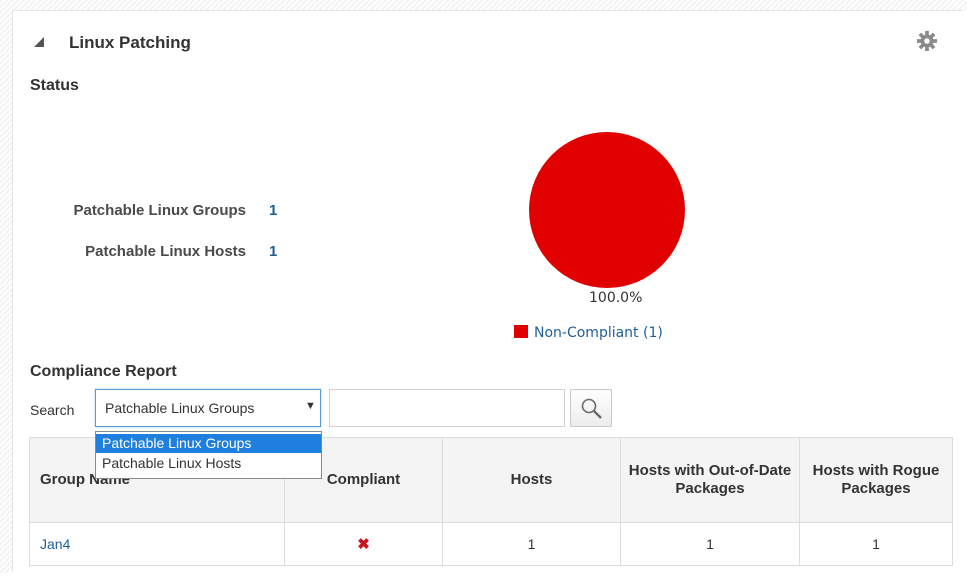 The image size is (967, 581). What do you see at coordinates (165, 251) in the screenshot?
I see `stat-label: Patchable Linux Hosts` at bounding box center [165, 251].